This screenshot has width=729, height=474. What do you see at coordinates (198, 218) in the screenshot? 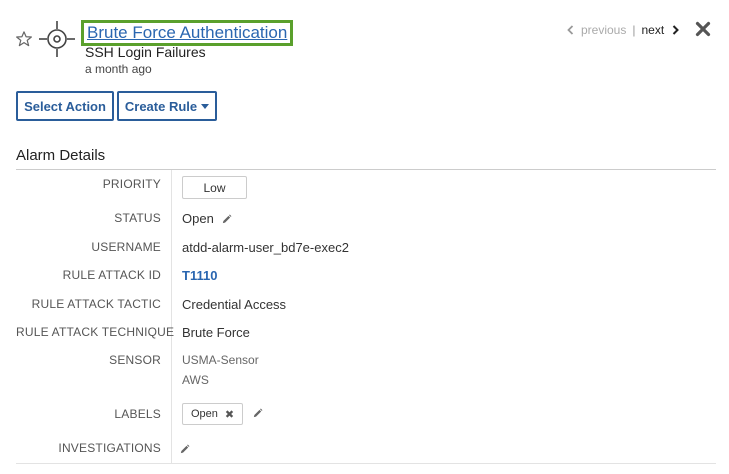
I see `status-value: Open` at bounding box center [198, 218].